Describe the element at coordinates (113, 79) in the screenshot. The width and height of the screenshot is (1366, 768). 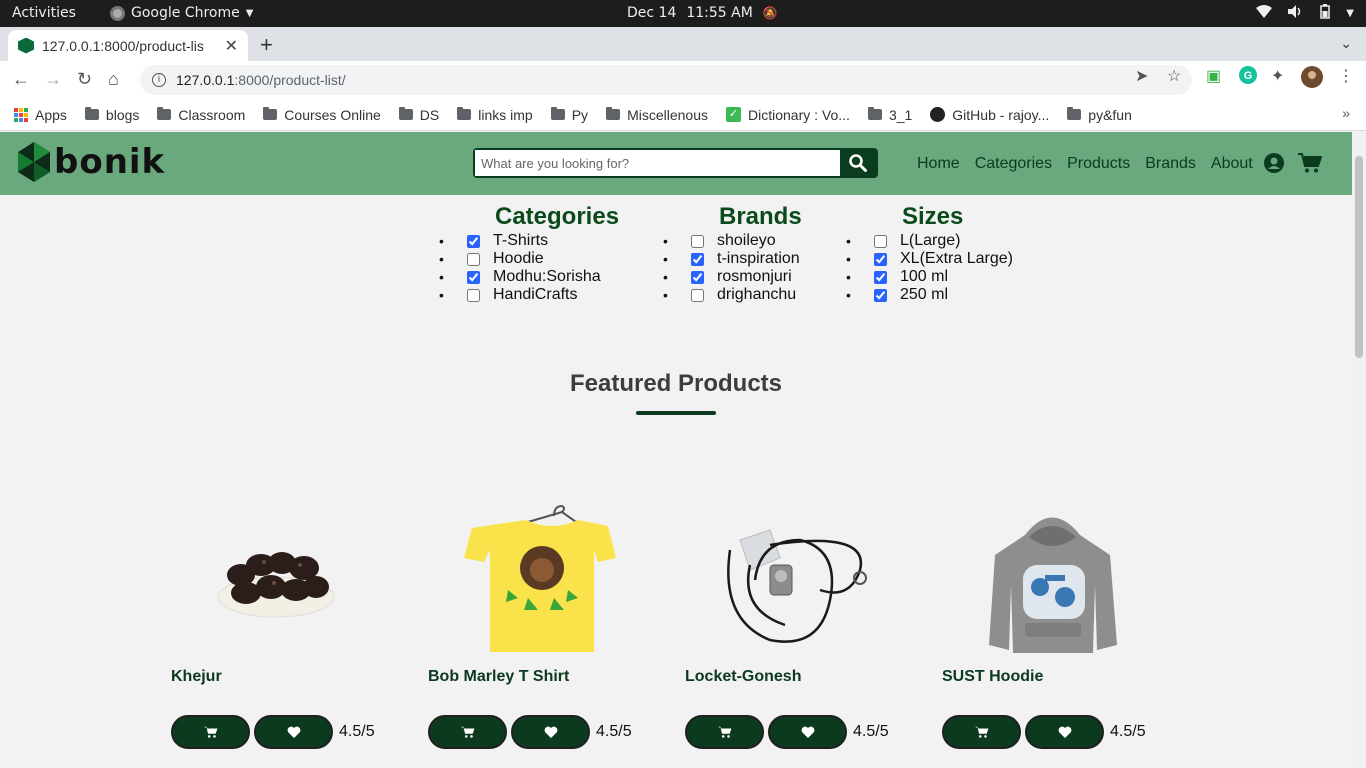
I see `home-icon: ⌂` at that location.